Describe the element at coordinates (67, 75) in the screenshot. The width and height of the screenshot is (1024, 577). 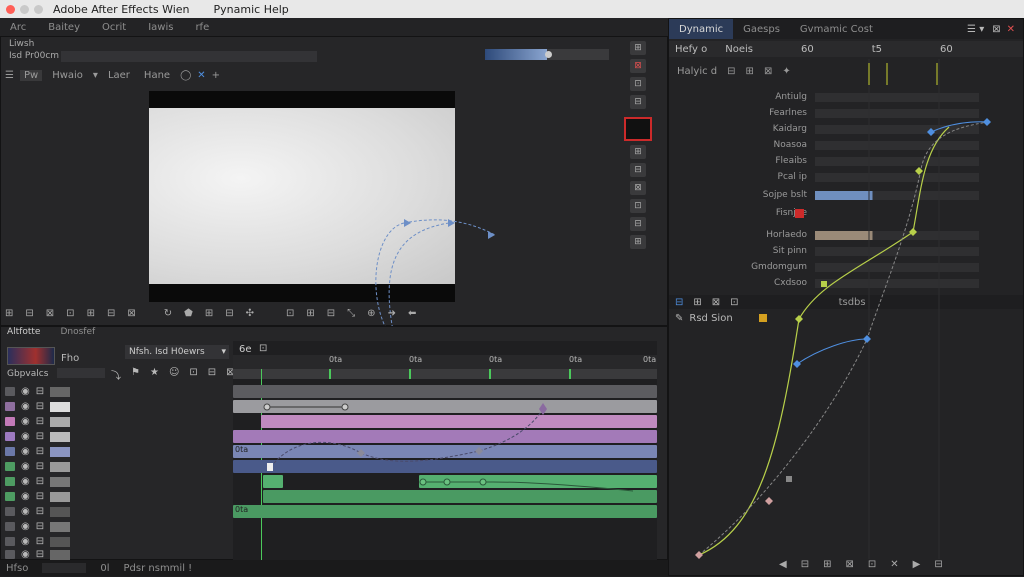
I see `tool-hwaio: Hwaio` at that location.